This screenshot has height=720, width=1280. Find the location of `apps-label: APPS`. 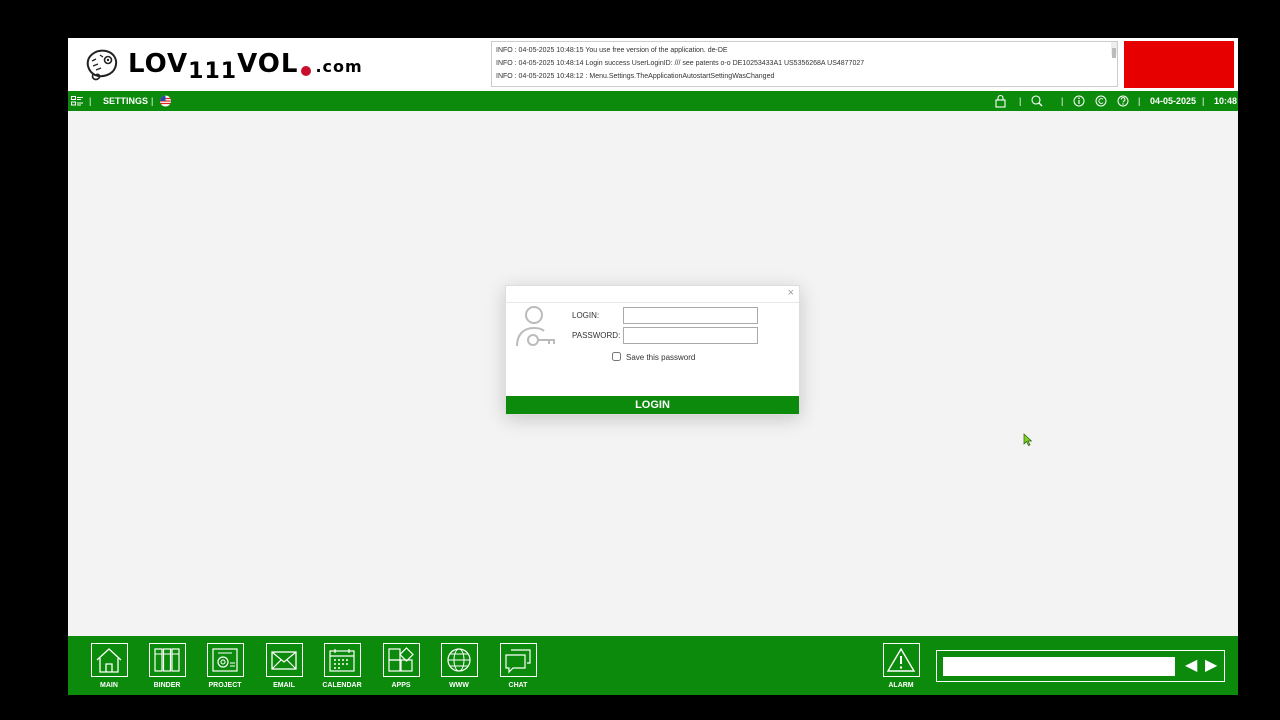

apps-label: APPS is located at coordinates (401, 685).